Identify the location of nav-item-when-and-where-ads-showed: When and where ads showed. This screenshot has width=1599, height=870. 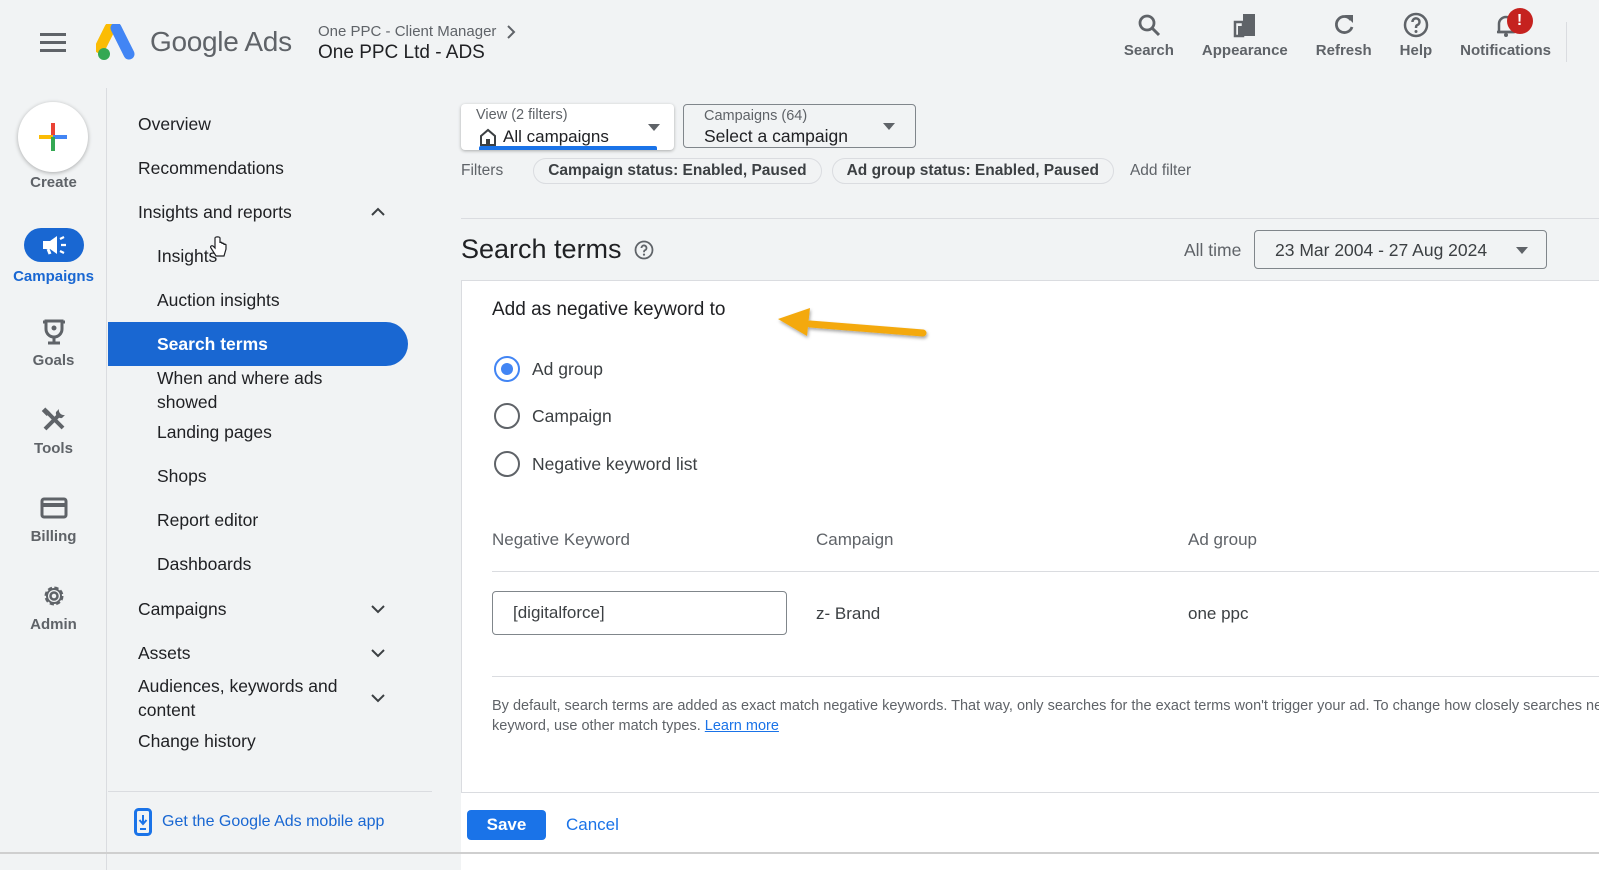
(238, 390).